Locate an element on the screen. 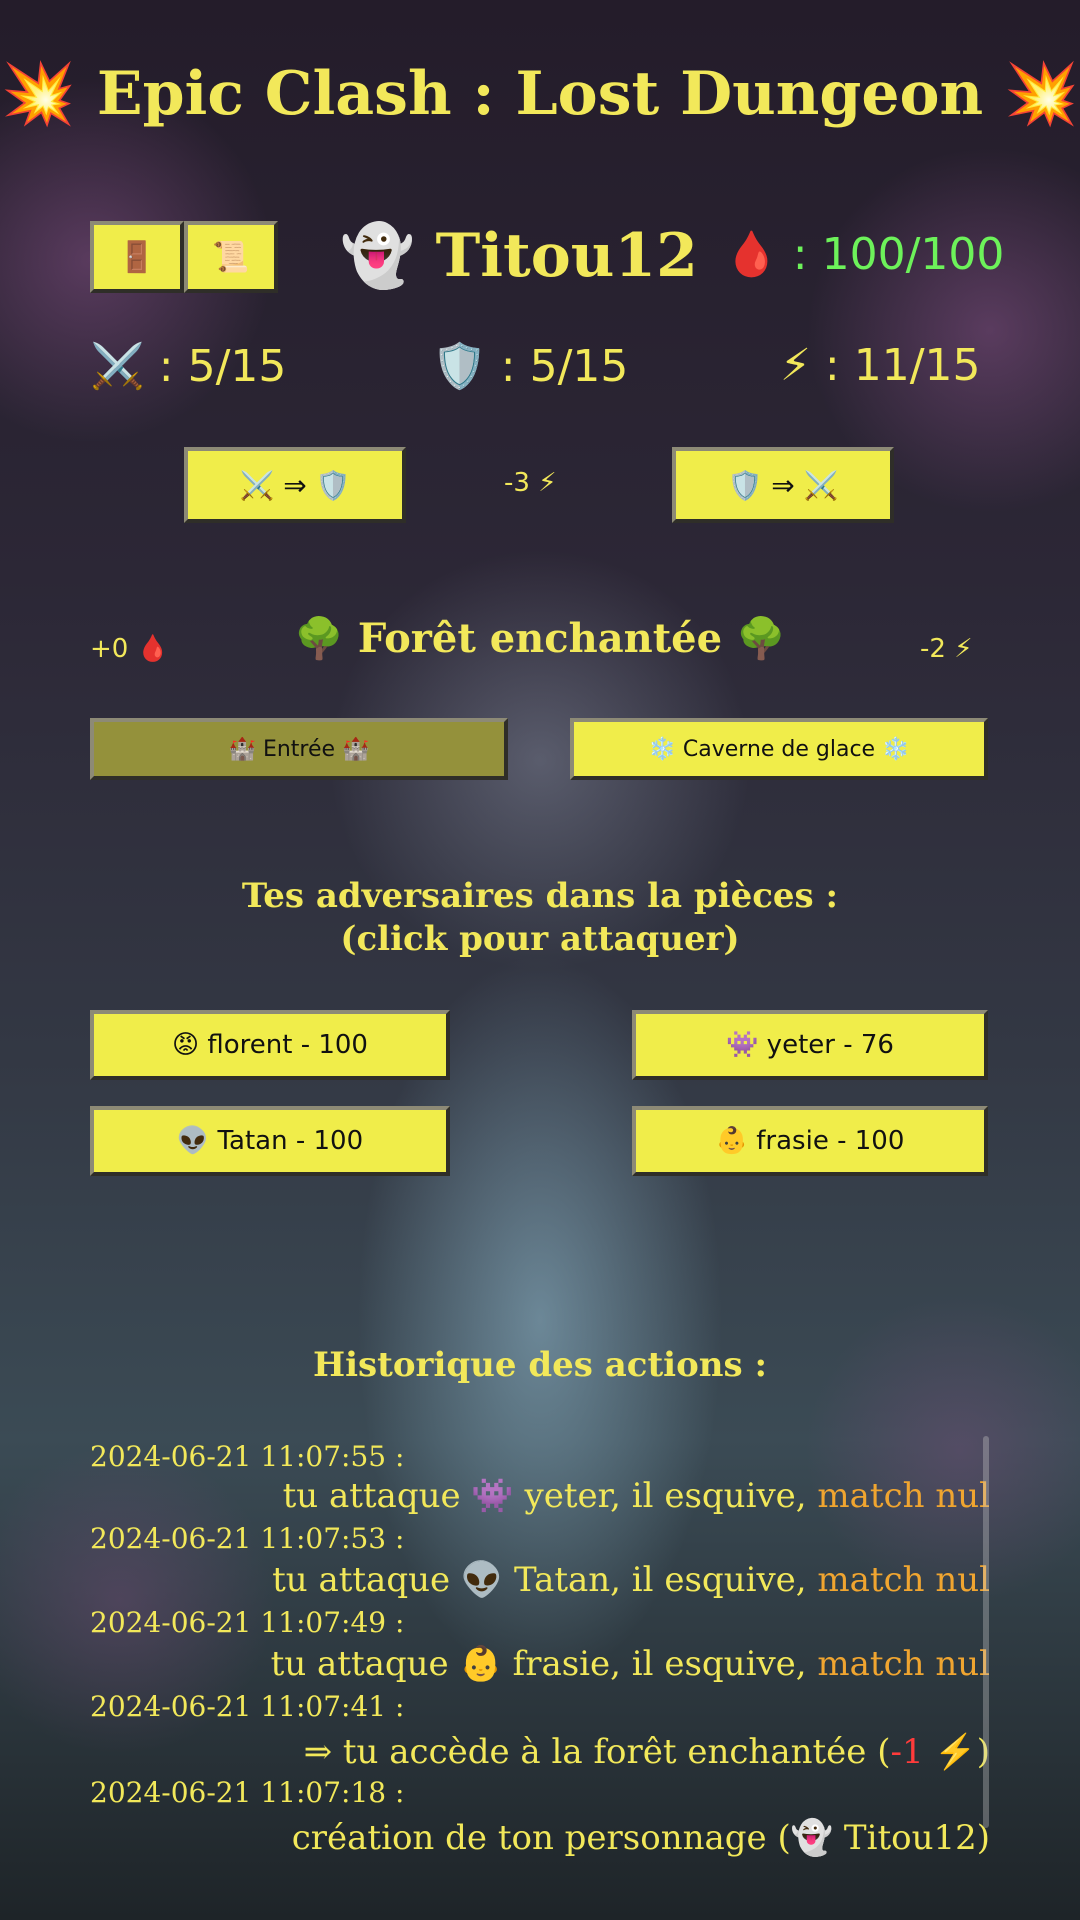 The height and width of the screenshot is (1920, 1080). history-timestamp: 2024-06-21 11:07:18 : is located at coordinates (247, 1792).